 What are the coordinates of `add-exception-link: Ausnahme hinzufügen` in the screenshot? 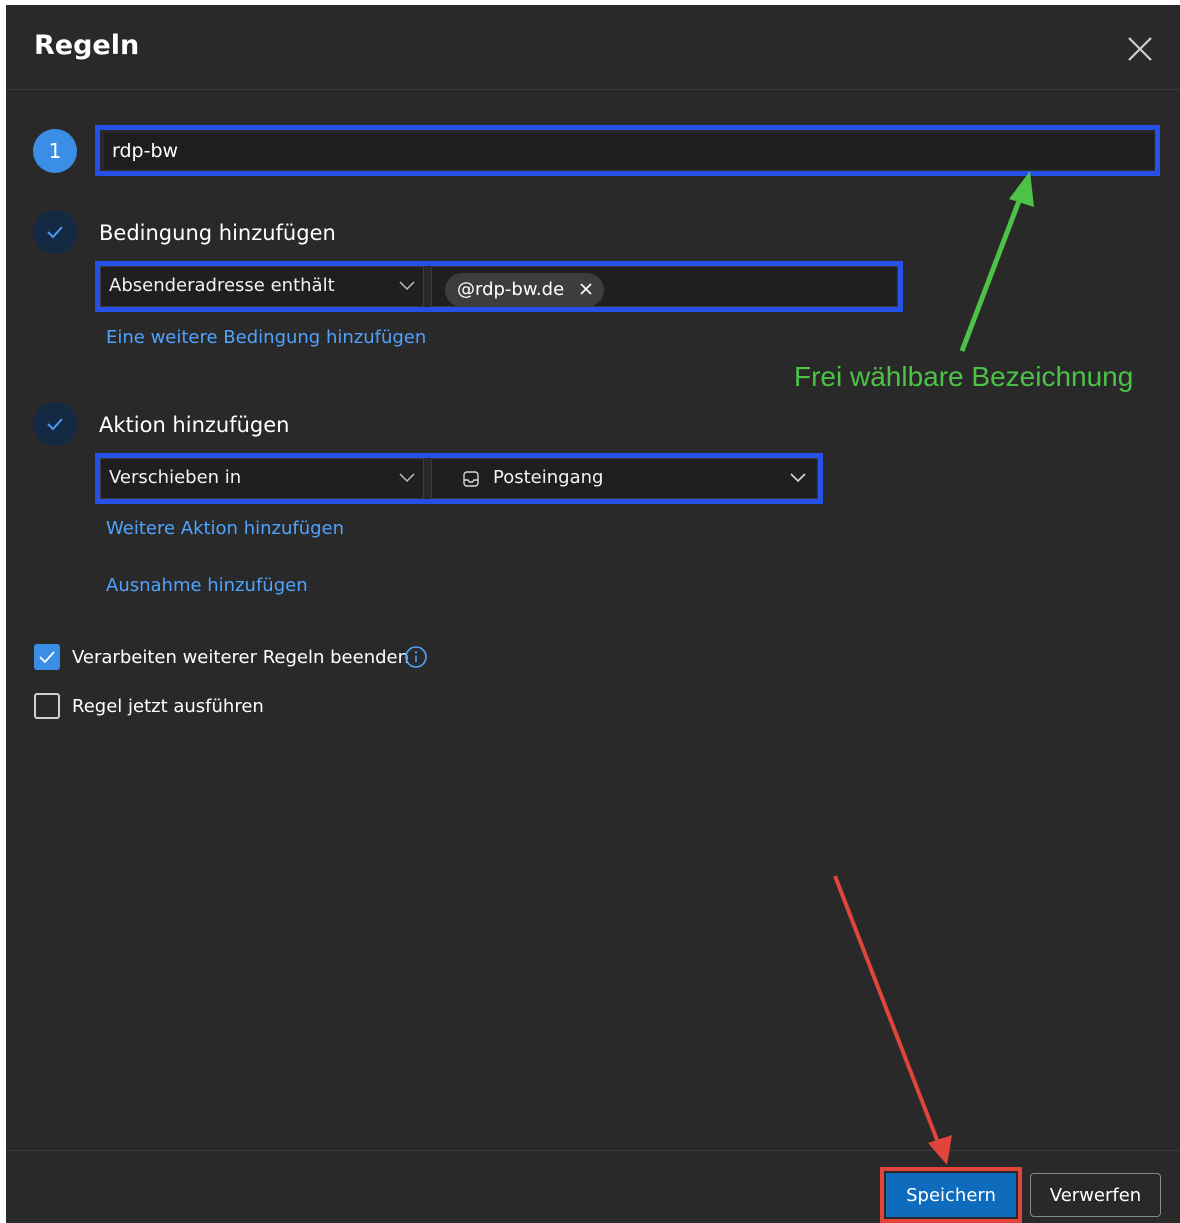 It's located at (207, 585).